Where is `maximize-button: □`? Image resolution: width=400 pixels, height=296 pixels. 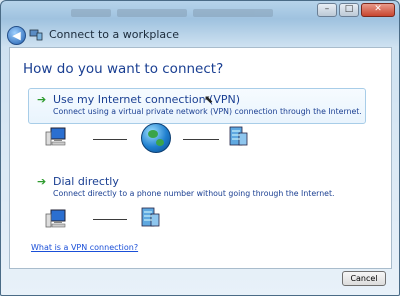 maximize-button: □ is located at coordinates (349, 10).